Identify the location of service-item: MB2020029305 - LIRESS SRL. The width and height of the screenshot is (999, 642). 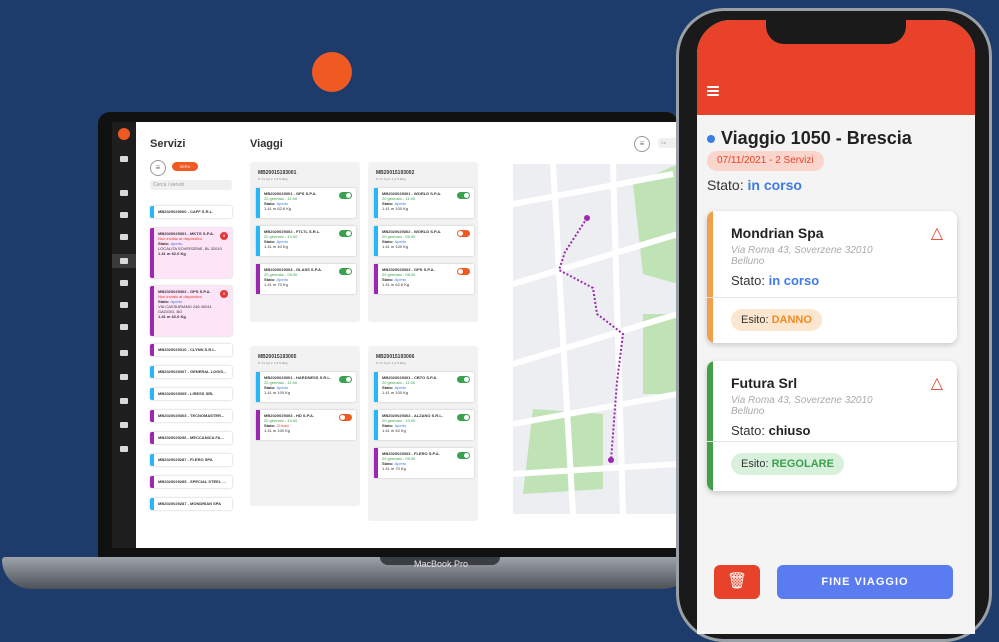
(191, 394).